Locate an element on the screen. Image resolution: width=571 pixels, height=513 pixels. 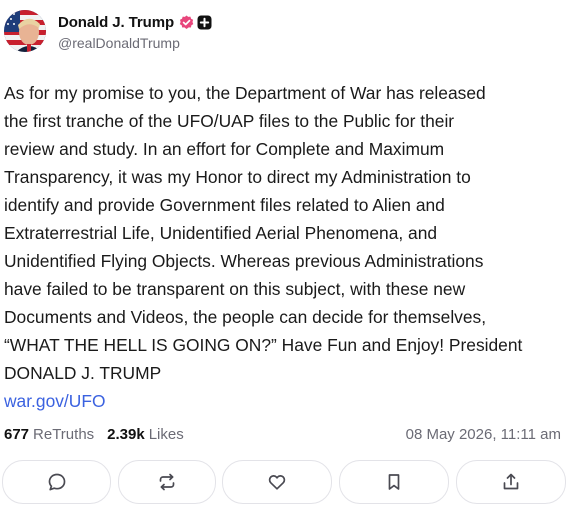
repost-icon is located at coordinates (167, 482).